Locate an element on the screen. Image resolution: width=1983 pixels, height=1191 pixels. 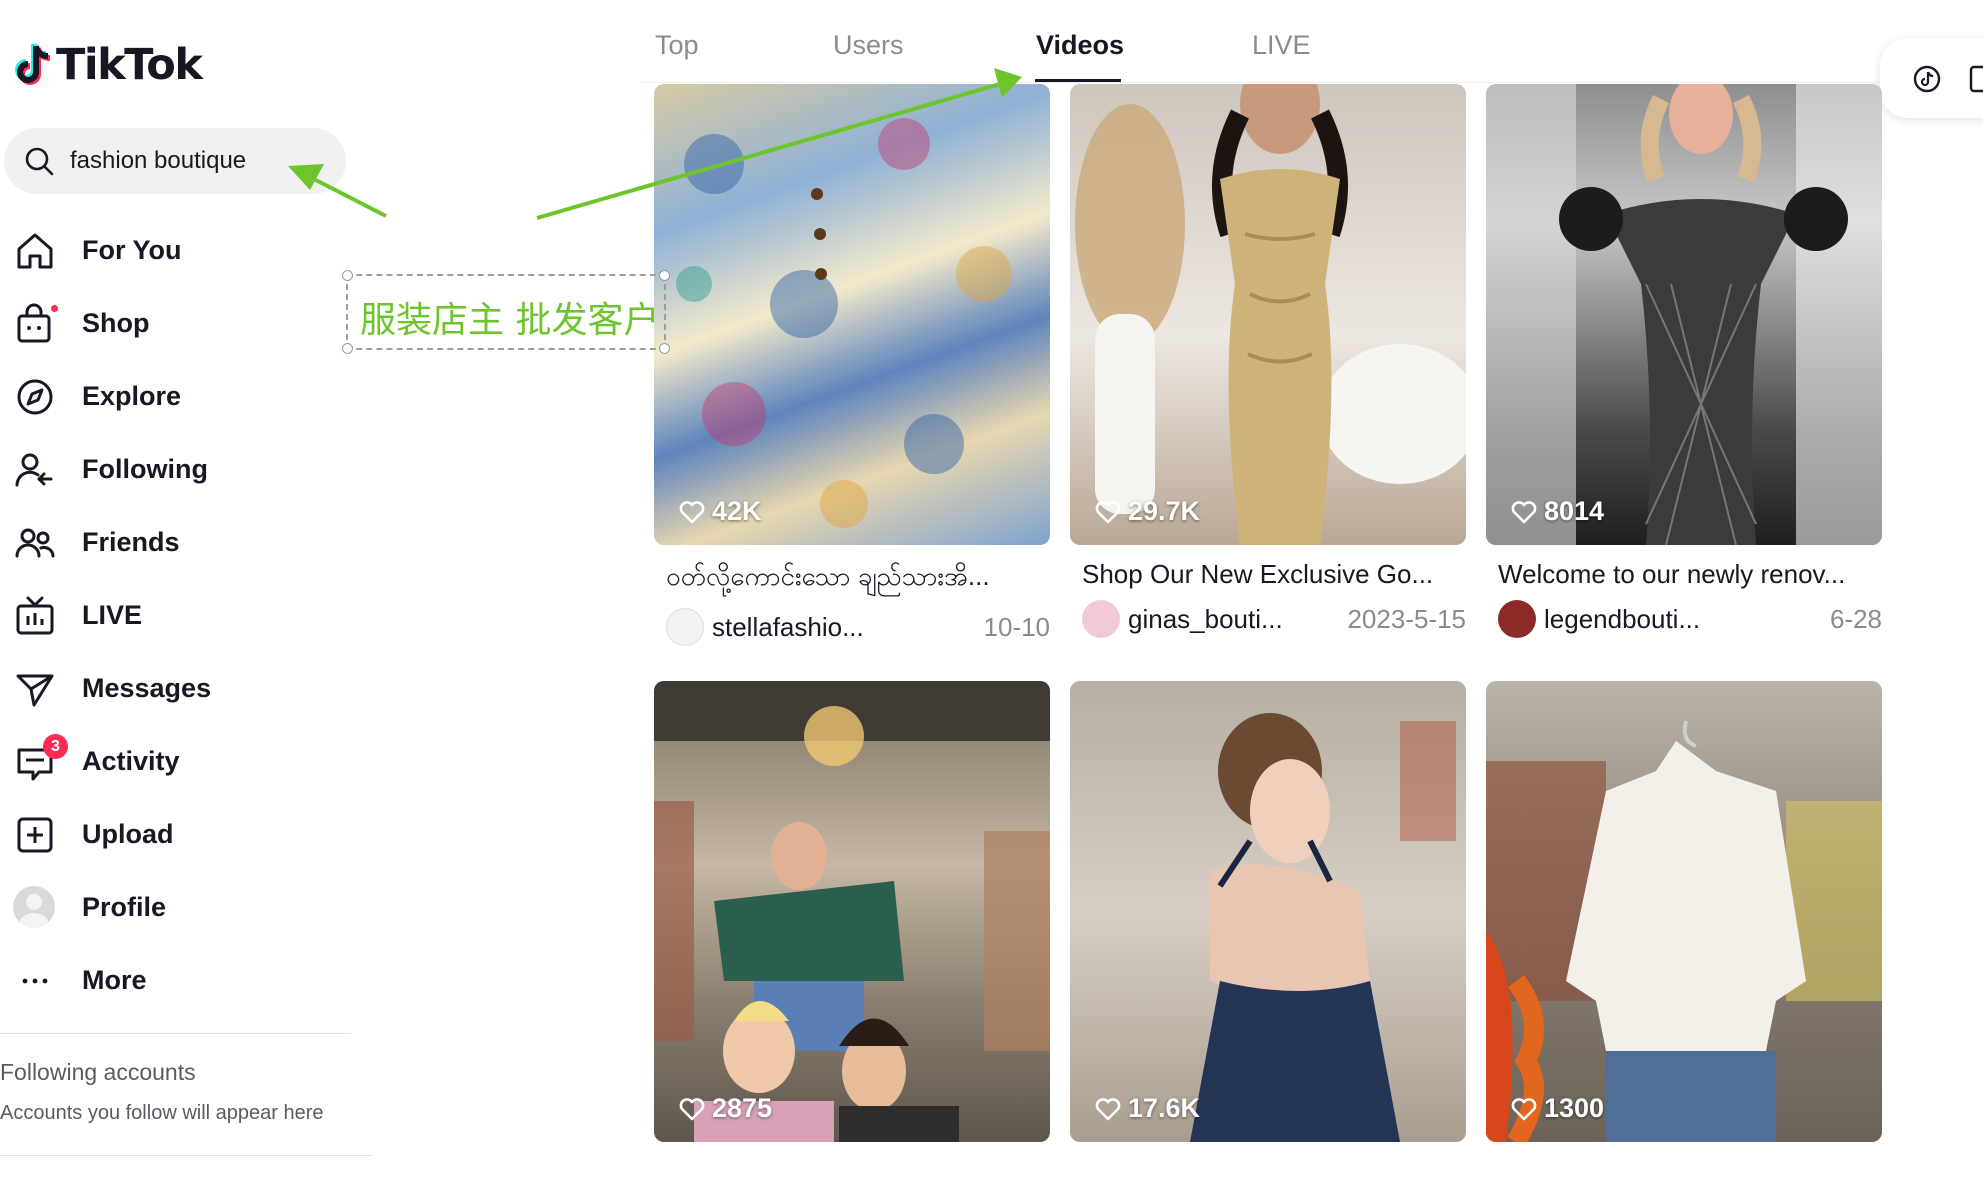
annotation-text: 服装店主 批发客户 is located at coordinates (510, 320).